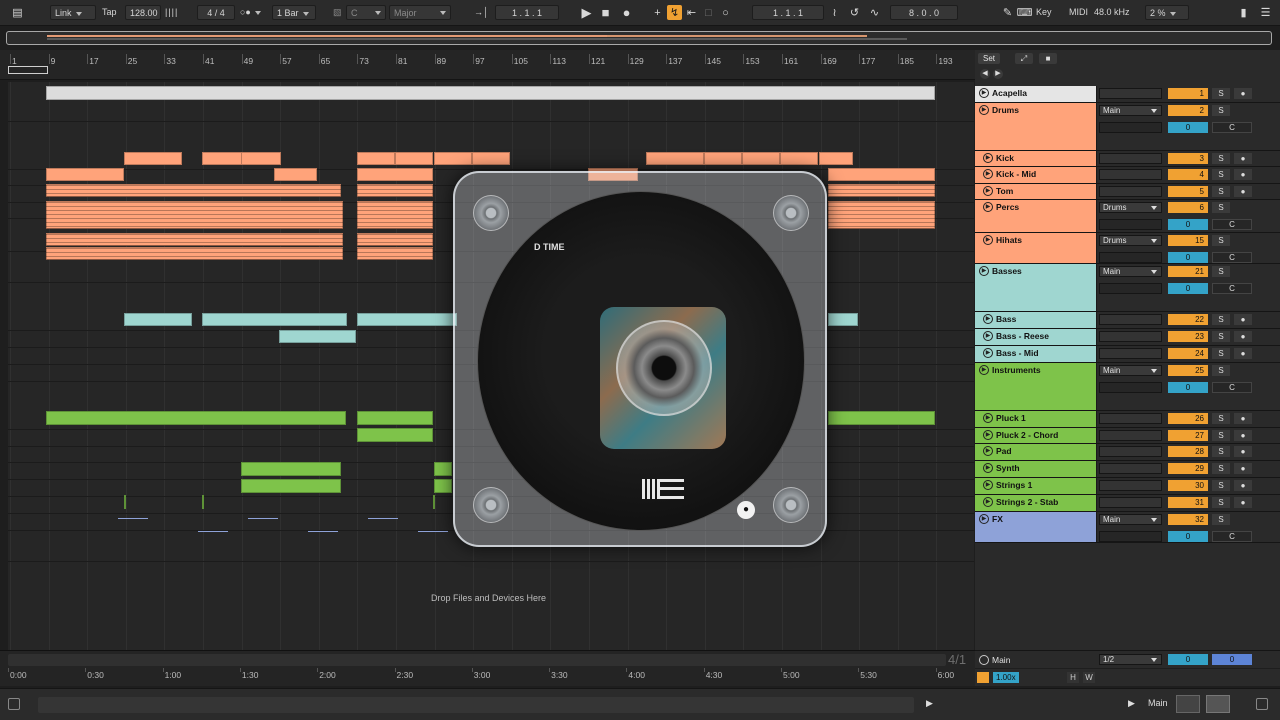  What do you see at coordinates (788, 12) in the screenshot?
I see `loop-start-field: 1 . 1 . 1` at bounding box center [788, 12].